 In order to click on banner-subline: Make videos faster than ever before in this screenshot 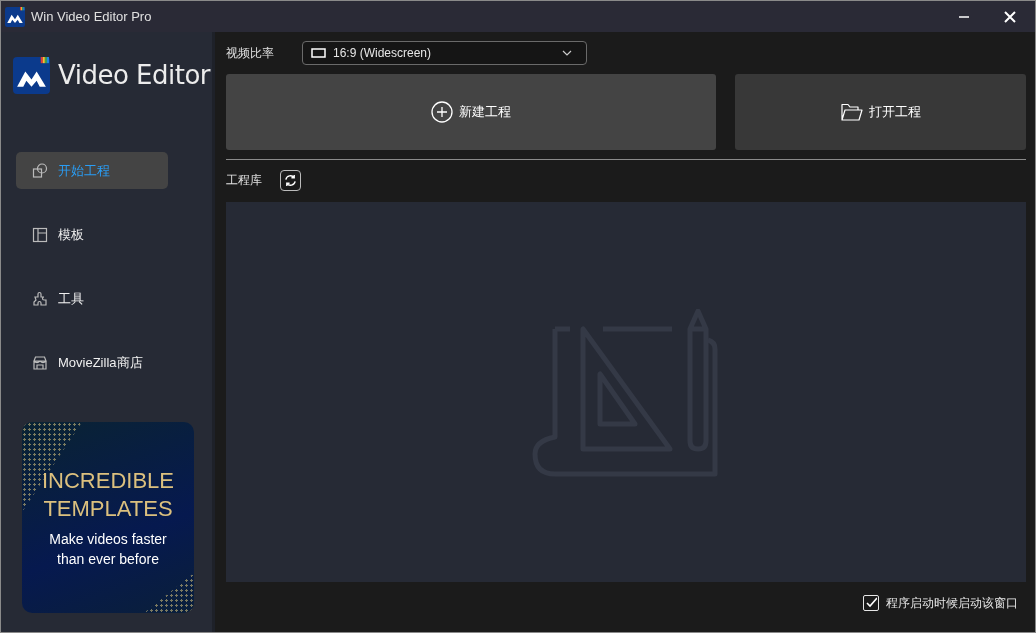, I will do `click(108, 549)`.